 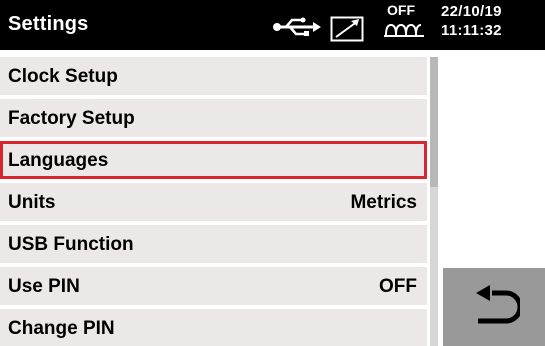 What do you see at coordinates (297, 26) in the screenshot?
I see `usb-icon` at bounding box center [297, 26].